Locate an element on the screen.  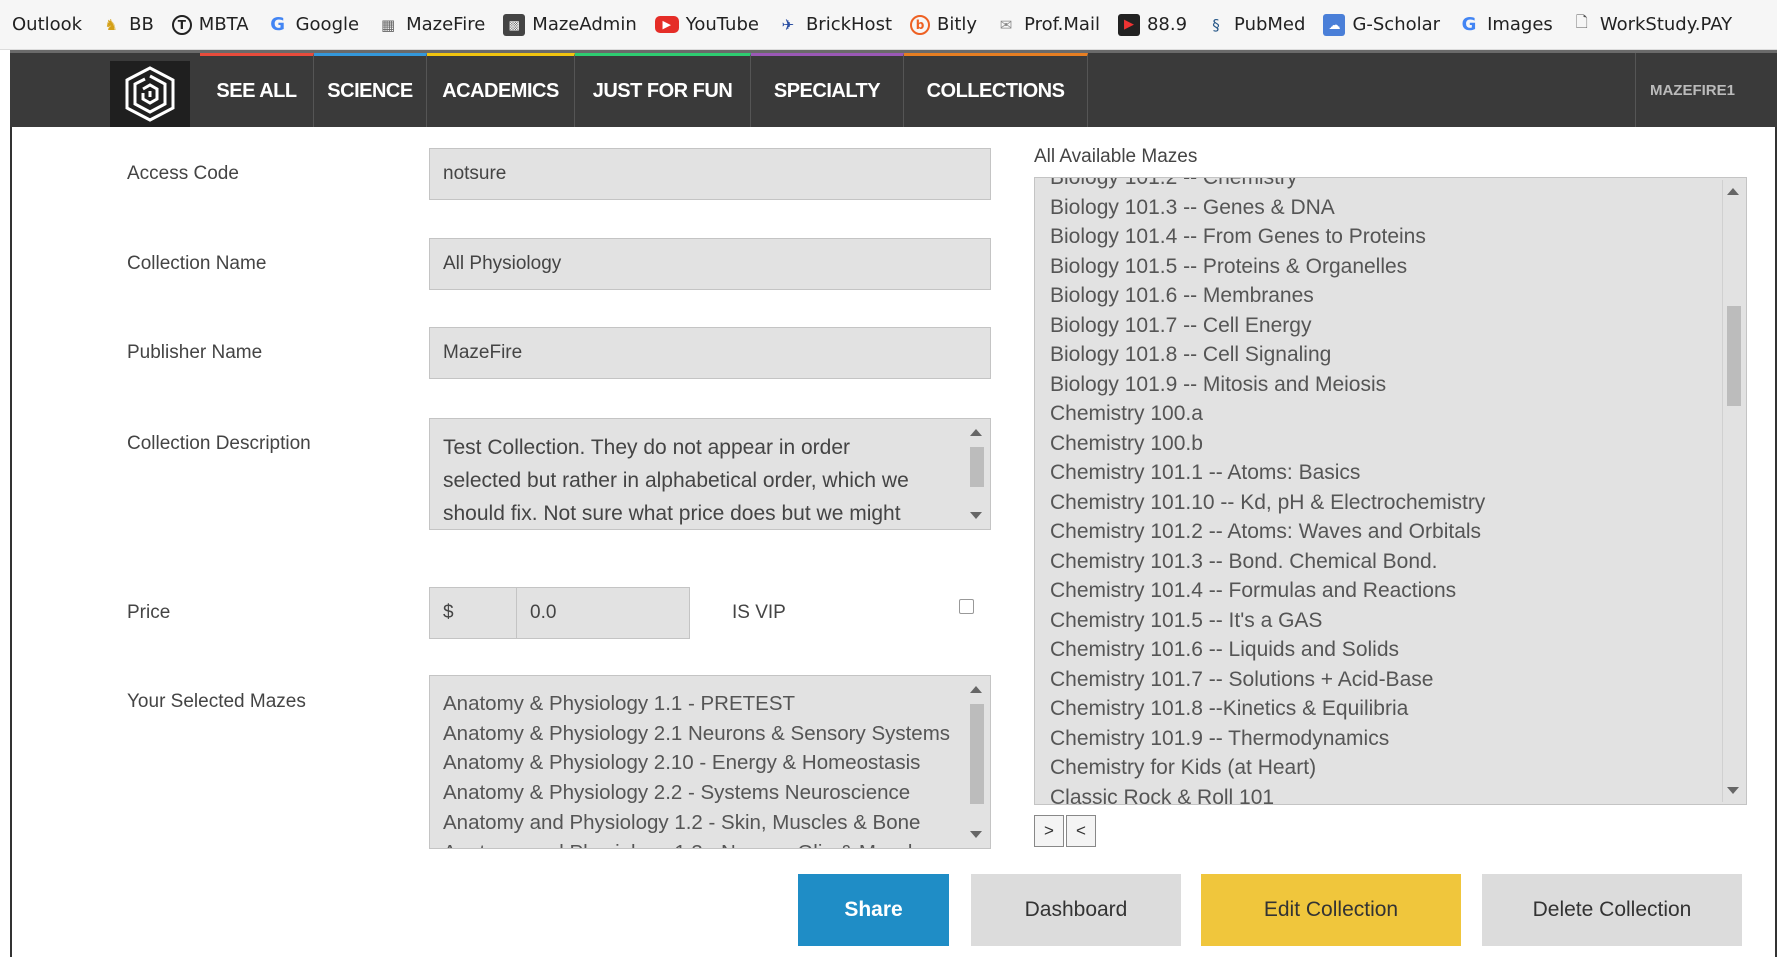
collection-name-label: Collection Name is located at coordinates (197, 263).